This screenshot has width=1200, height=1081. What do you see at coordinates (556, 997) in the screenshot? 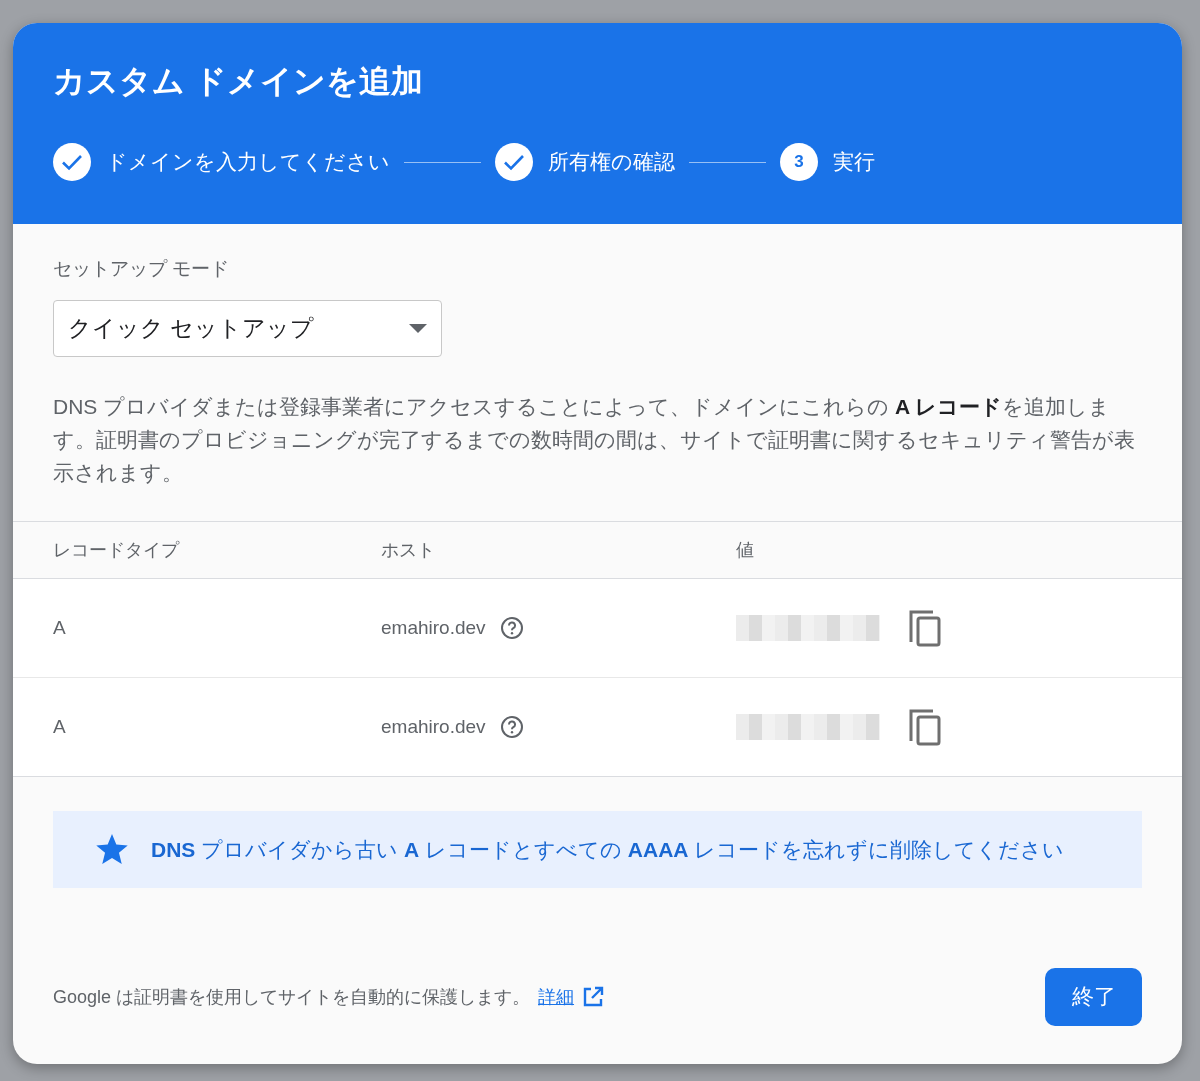
I see `details-link: 詳細` at bounding box center [556, 997].